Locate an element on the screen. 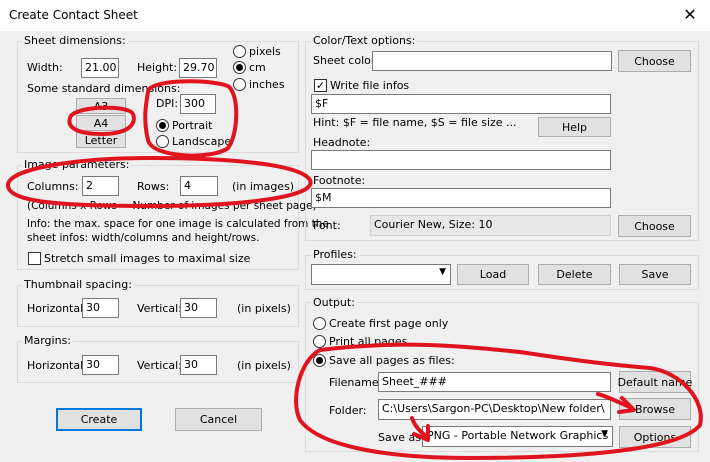  landscape-label: Landscape is located at coordinates (202, 141).